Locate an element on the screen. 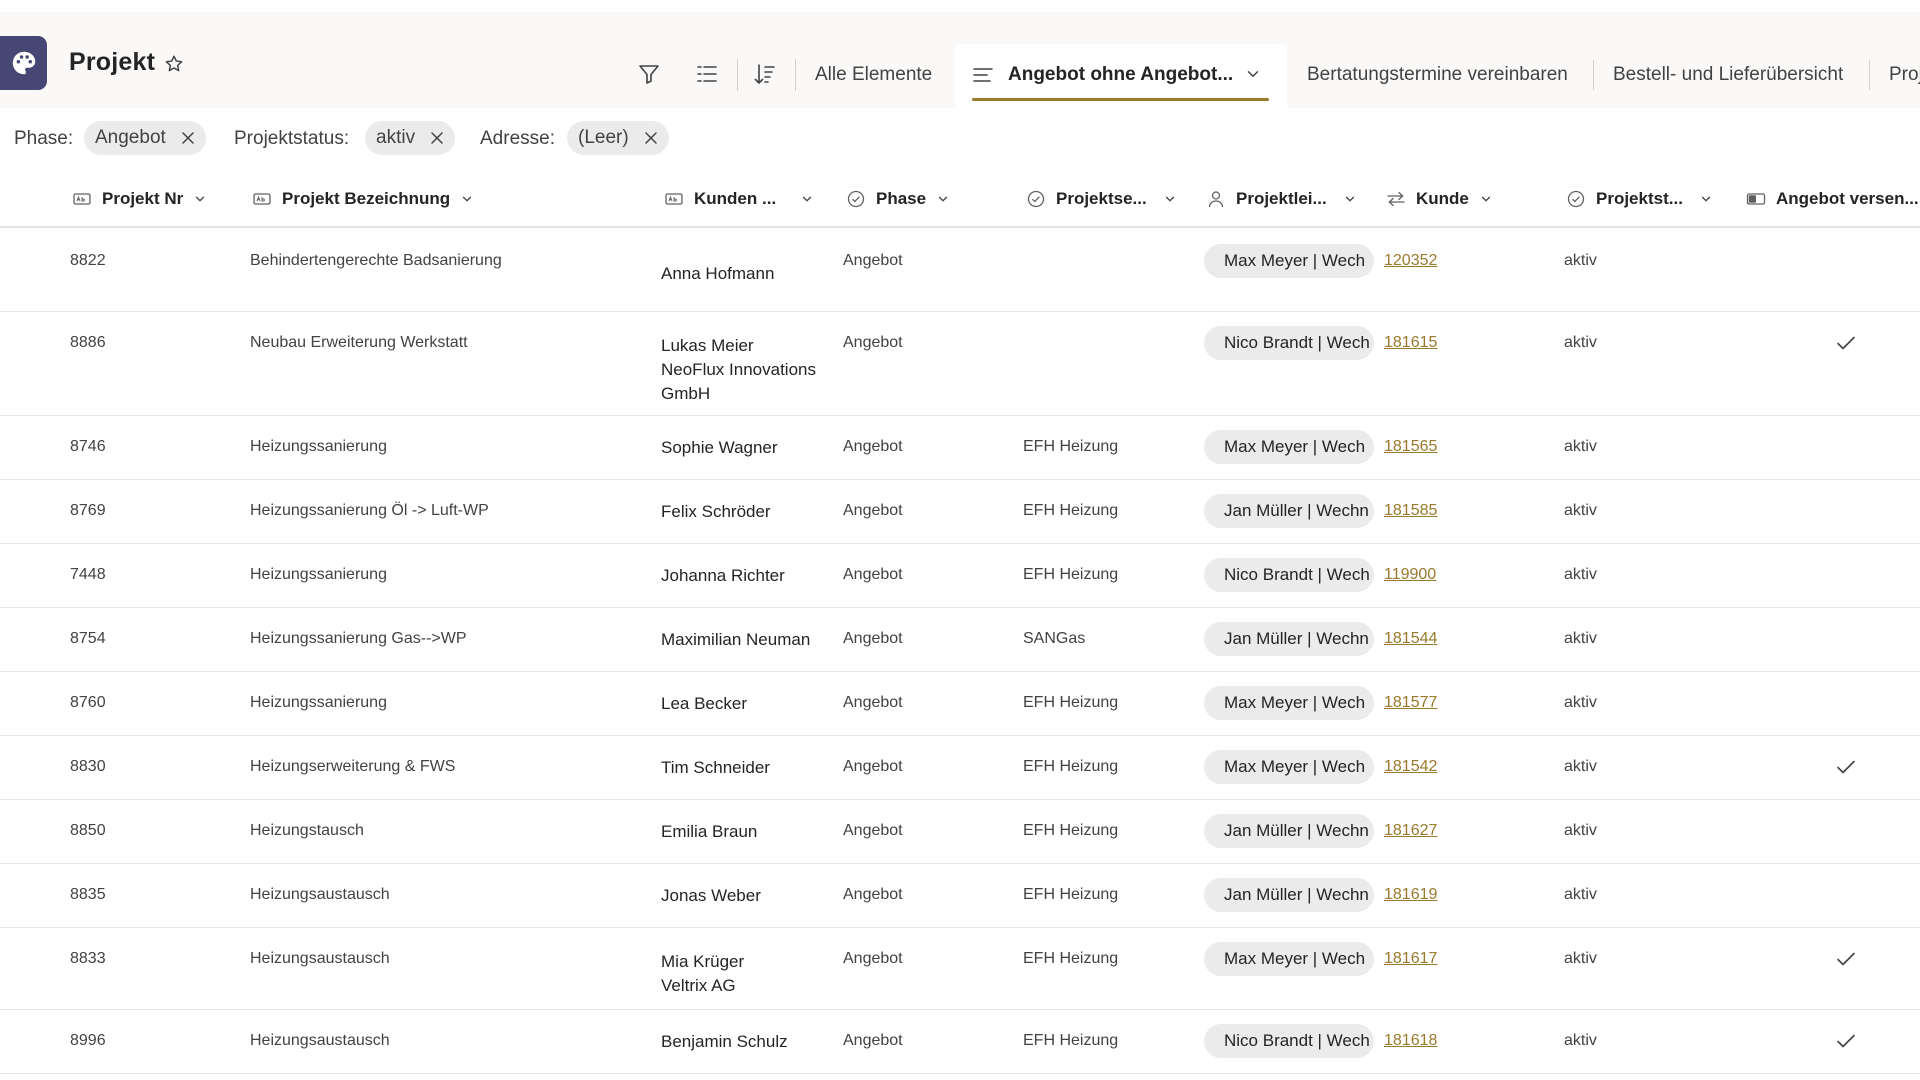  kunde-link: 181619 is located at coordinates (1410, 895).